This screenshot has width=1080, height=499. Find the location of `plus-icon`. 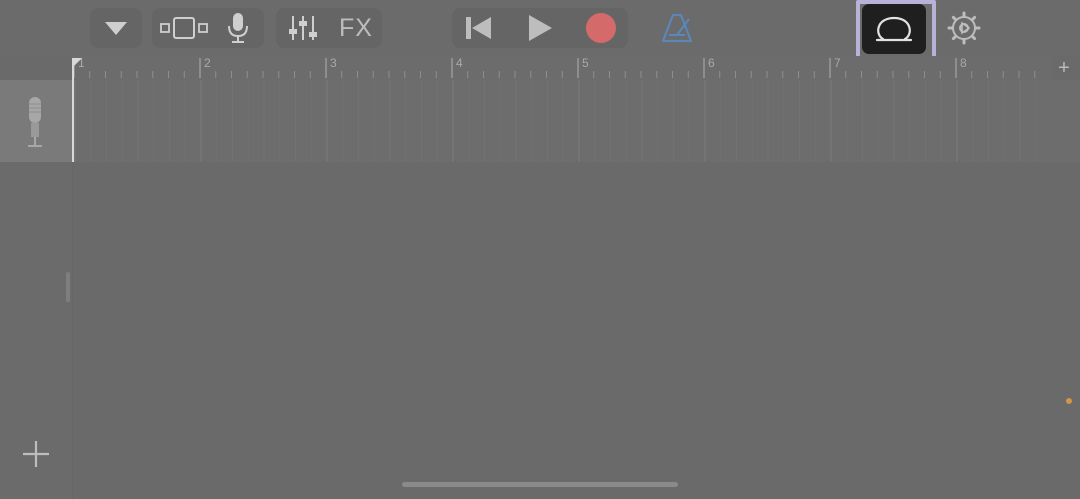

plus-icon is located at coordinates (36, 454).